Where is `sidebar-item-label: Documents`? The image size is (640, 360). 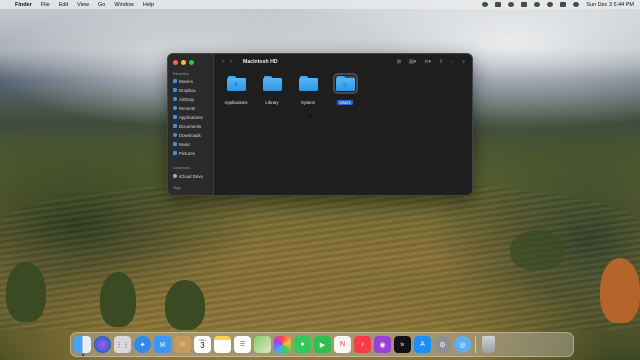 sidebar-item-label: Documents is located at coordinates (190, 126).